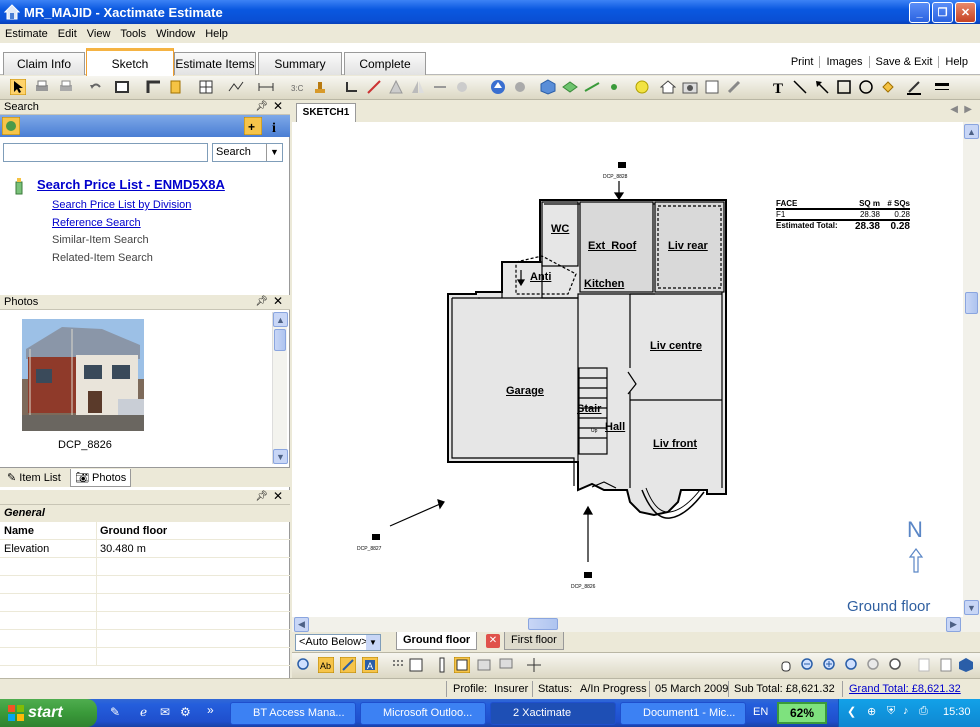 This screenshot has height=727, width=980. What do you see at coordinates (253, 126) in the screenshot?
I see `add-item-icon: +` at bounding box center [253, 126].